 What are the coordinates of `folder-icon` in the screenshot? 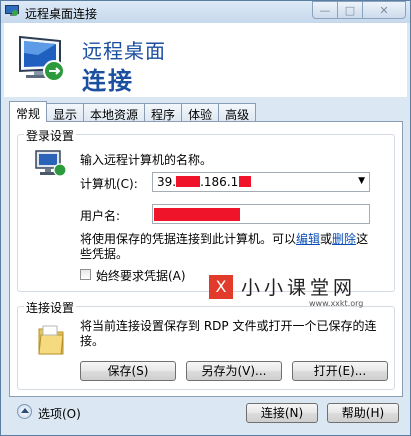 It's located at (51, 340).